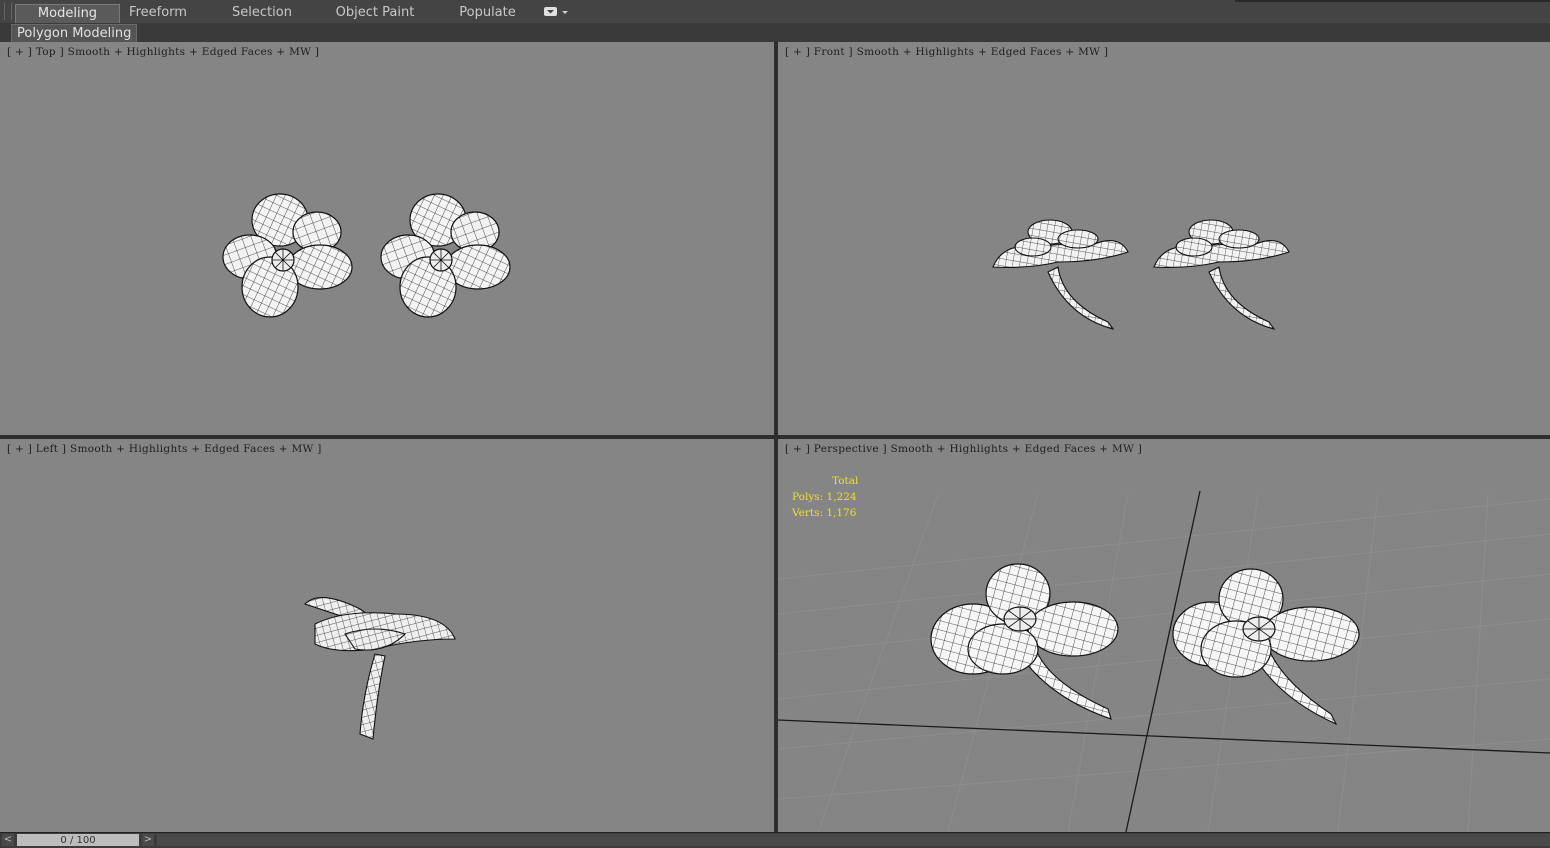  What do you see at coordinates (487, 13) in the screenshot?
I see `tab-populate: Populate` at bounding box center [487, 13].